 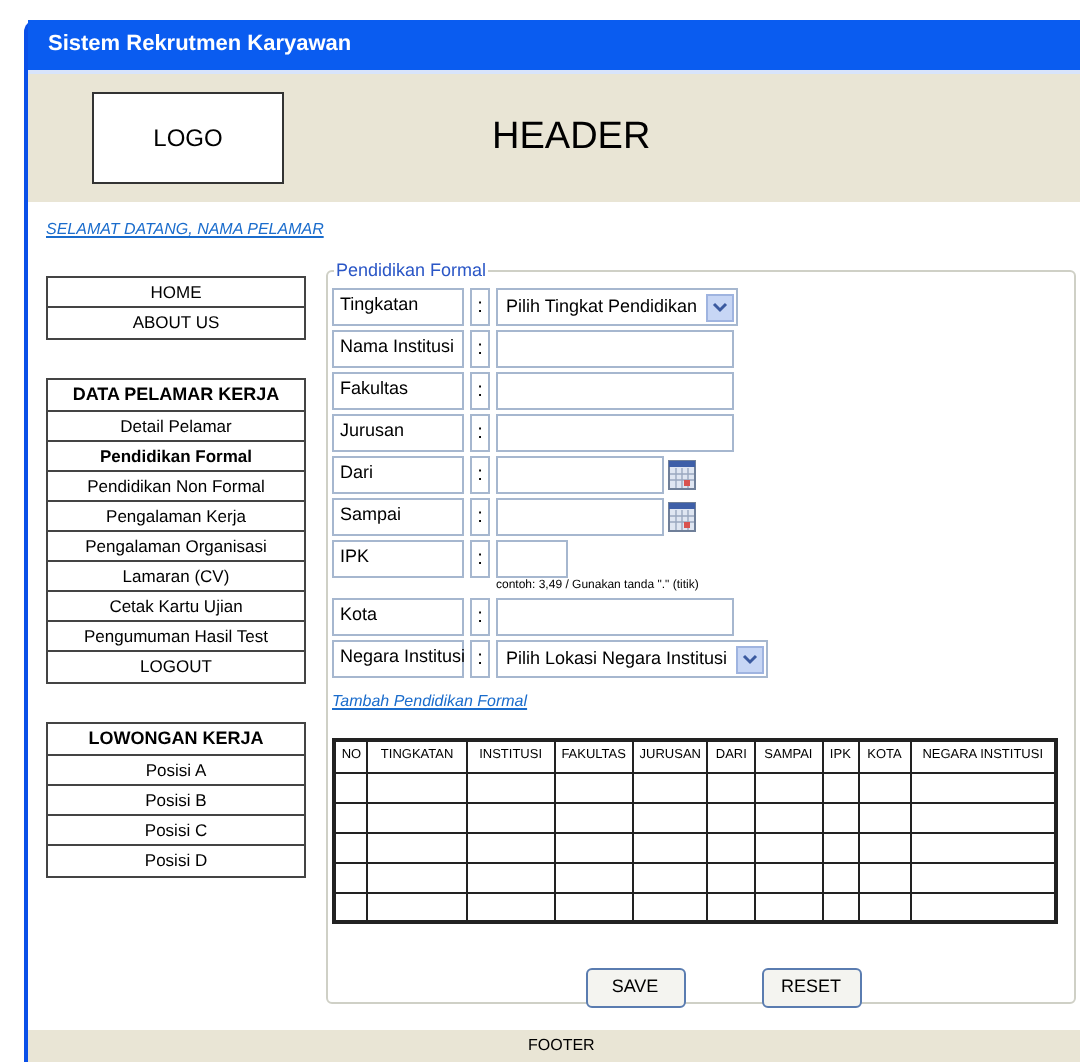 I want to click on menu-item: Pendidikan Non Formal, so click(x=176, y=487).